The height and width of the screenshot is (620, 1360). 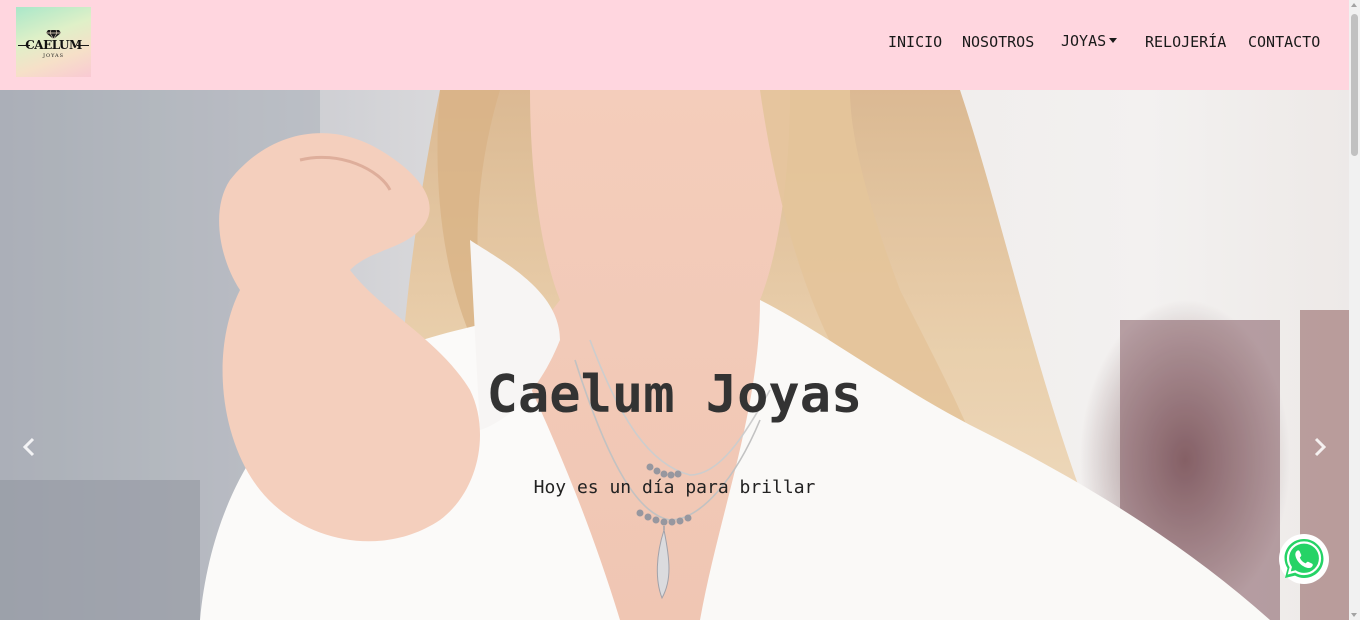 I want to click on scroll-thumb, so click(x=1354, y=85).